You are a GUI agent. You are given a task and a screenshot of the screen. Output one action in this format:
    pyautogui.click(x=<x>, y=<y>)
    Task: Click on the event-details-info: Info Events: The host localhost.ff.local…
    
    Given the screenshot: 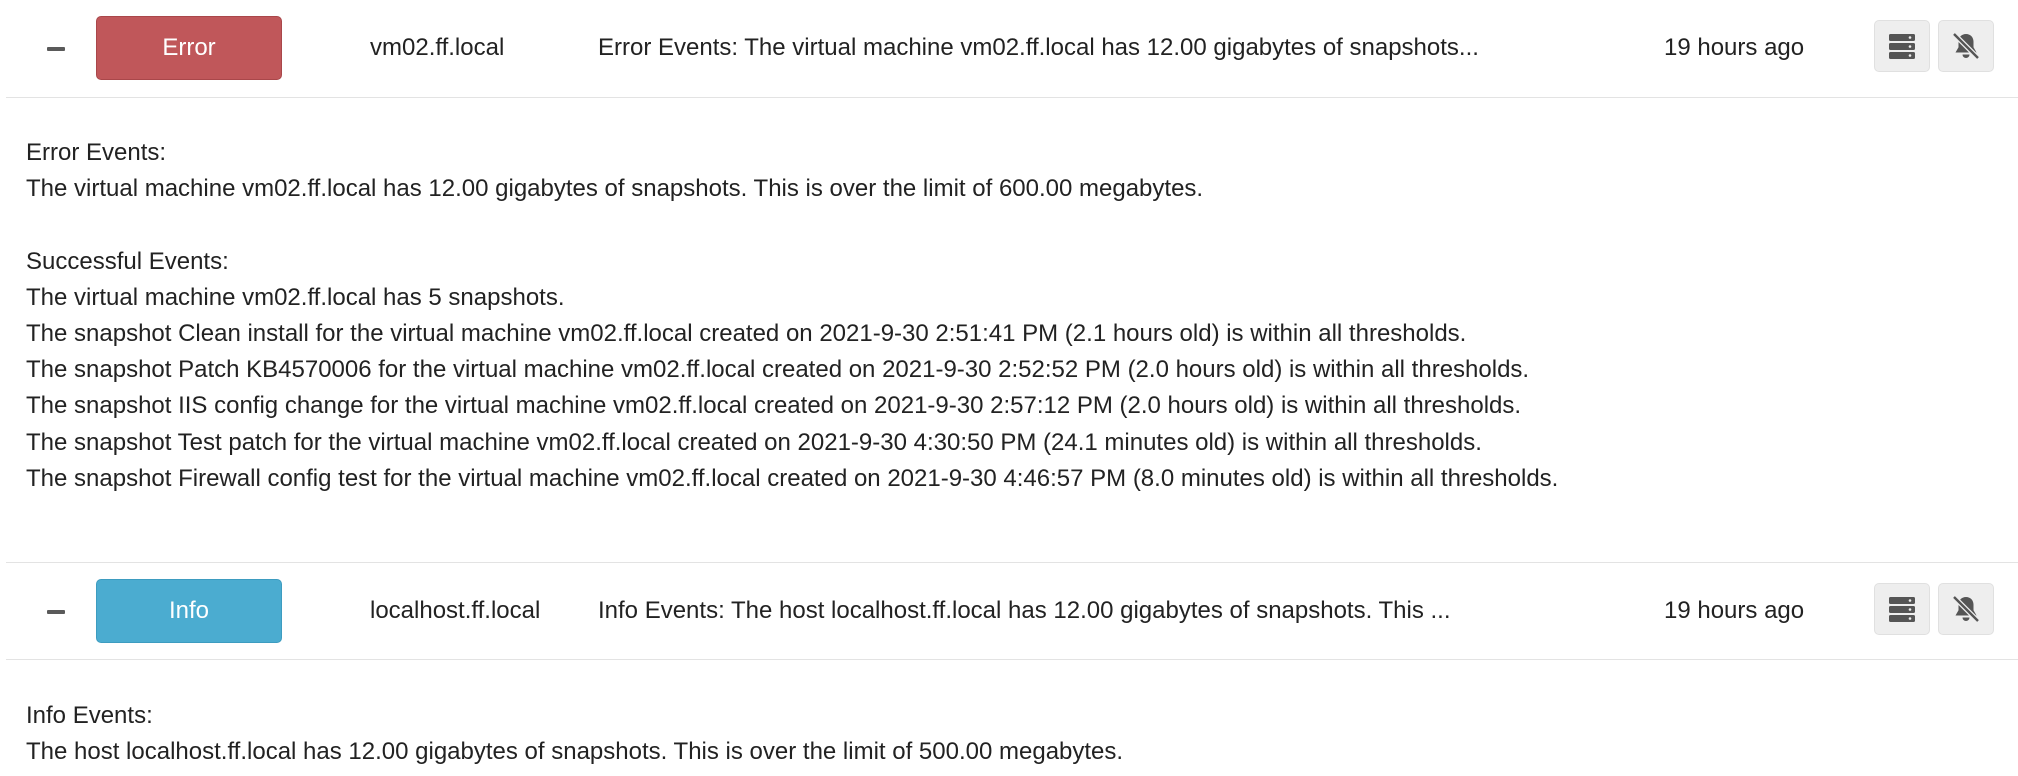 What is the action you would take?
    pyautogui.click(x=1016, y=734)
    